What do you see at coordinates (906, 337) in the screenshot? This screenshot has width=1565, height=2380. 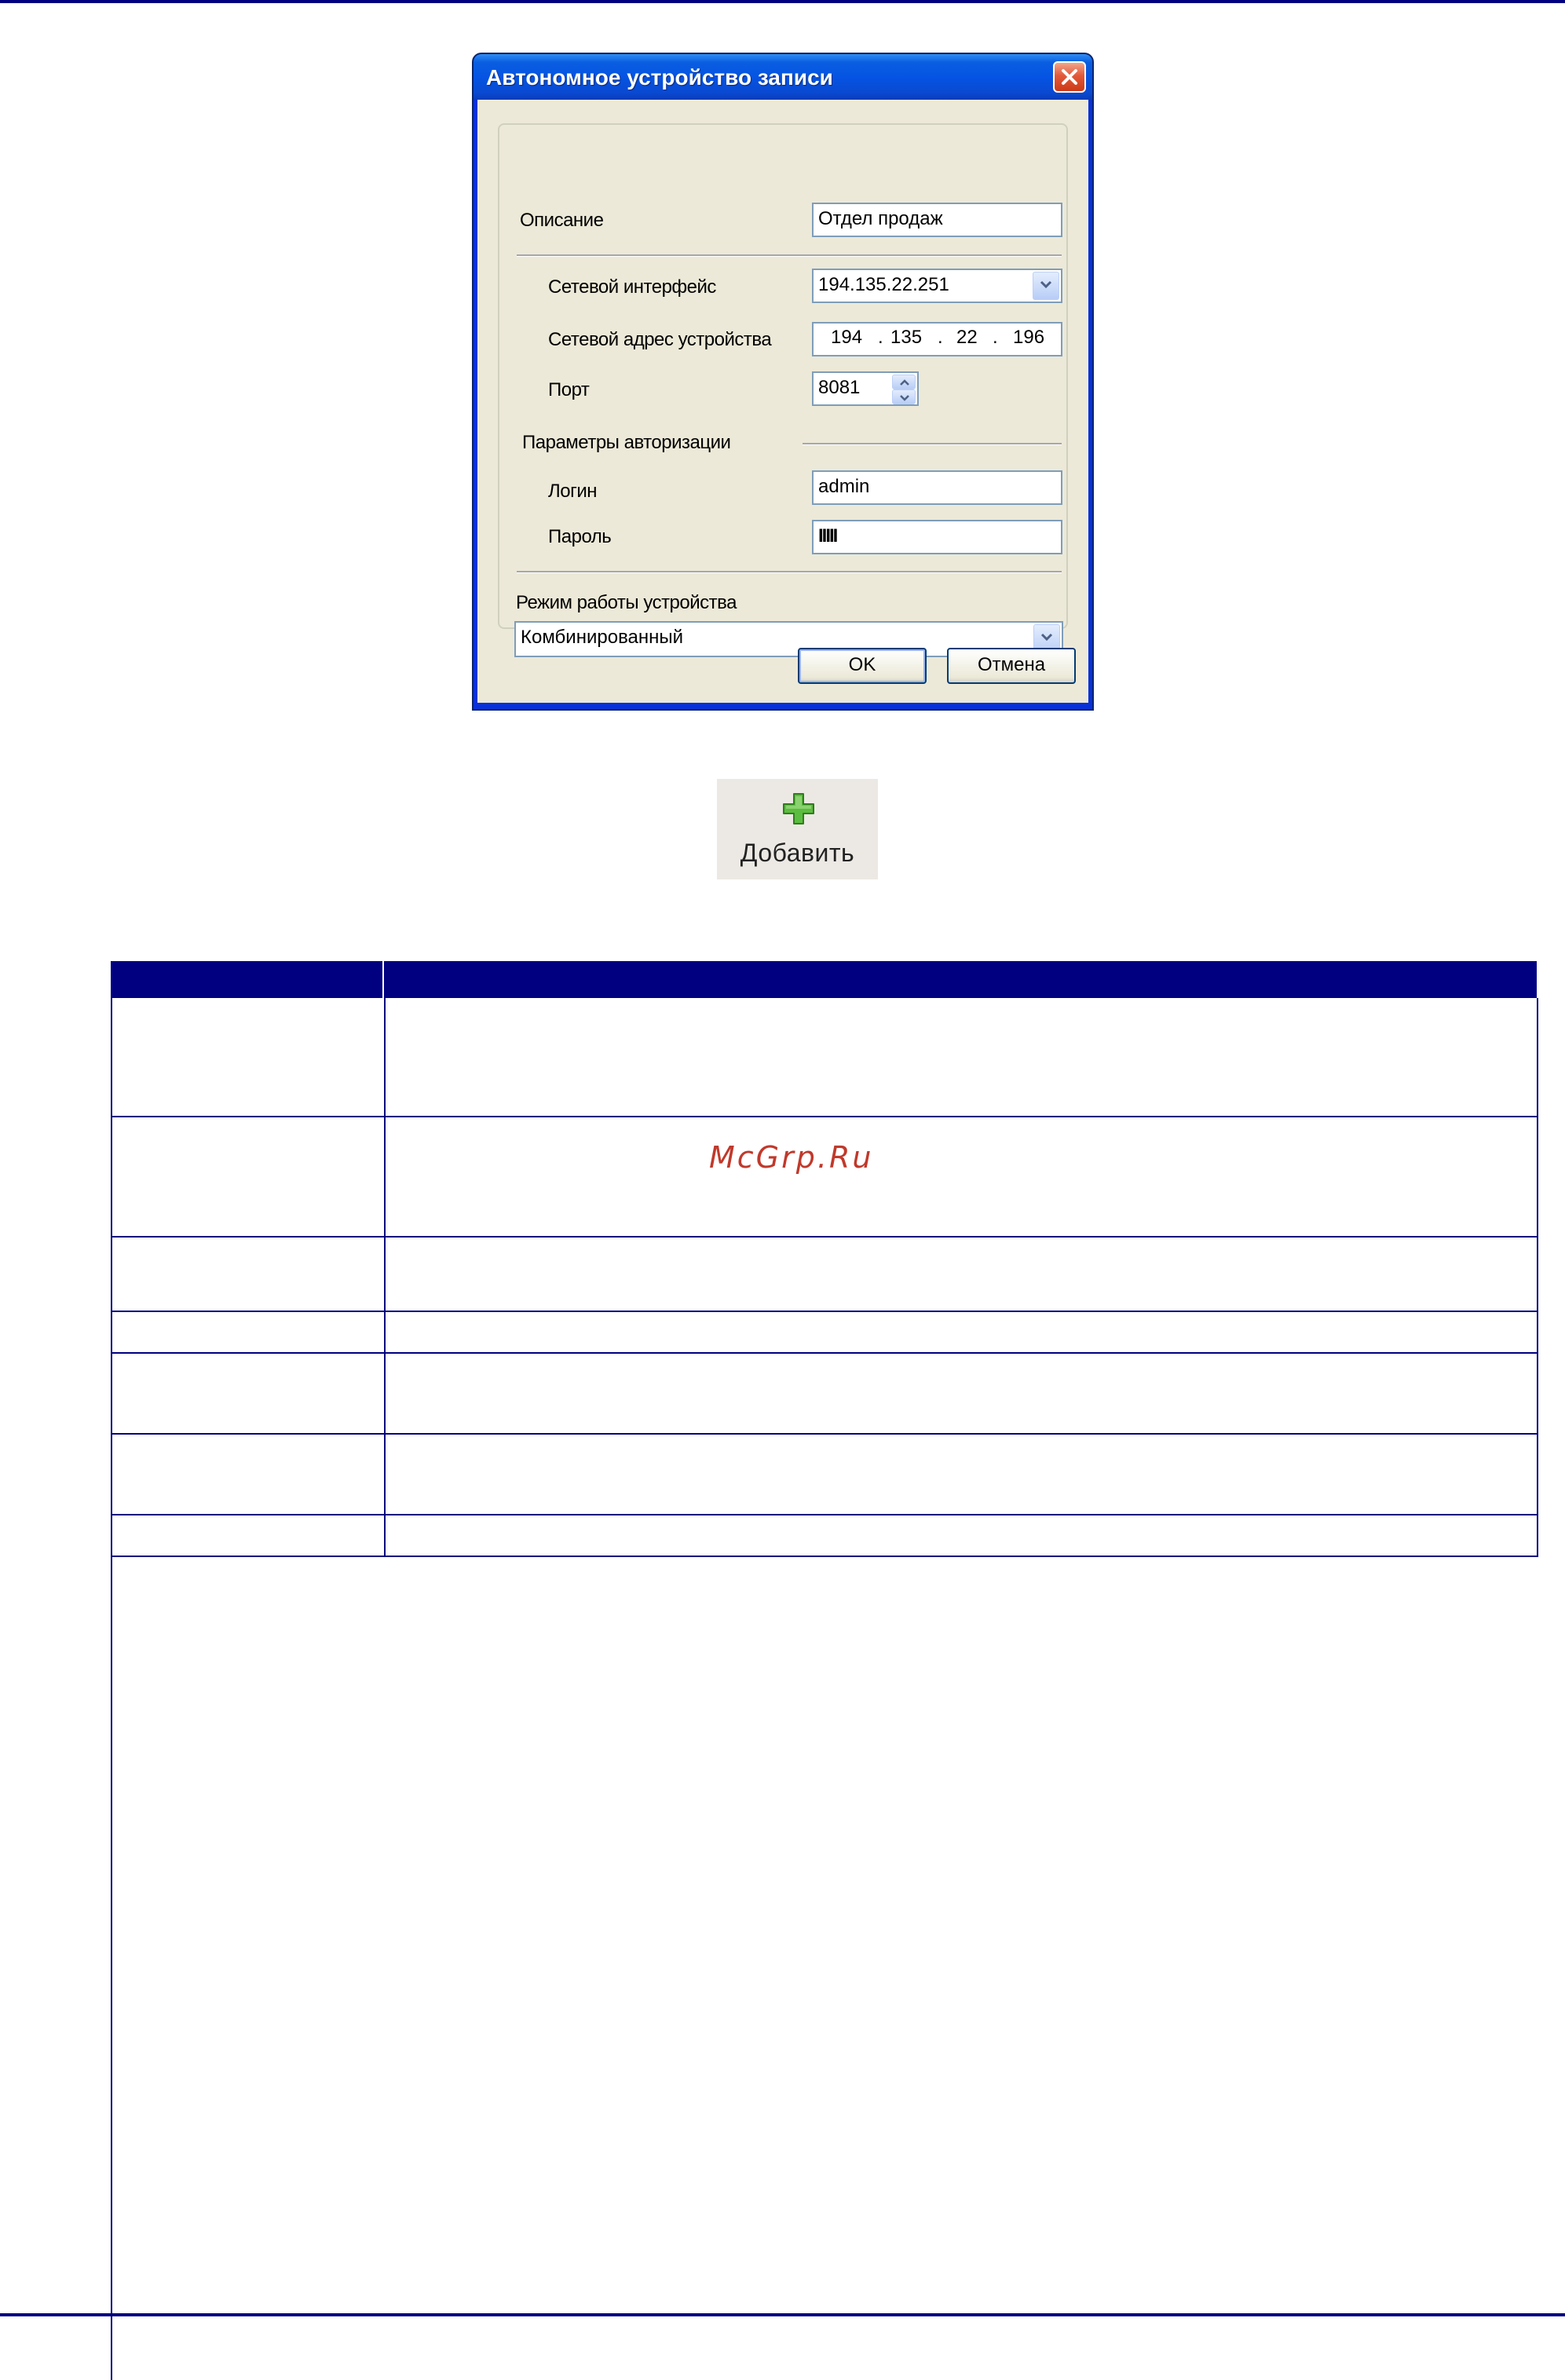 I see `ip-octet-2: 135` at bounding box center [906, 337].